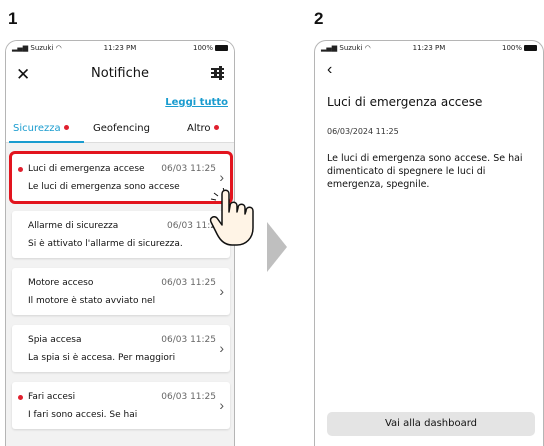 This screenshot has height=446, width=544. What do you see at coordinates (431, 424) in the screenshot?
I see `dashboard-button: Vai alla dashboard` at bounding box center [431, 424].